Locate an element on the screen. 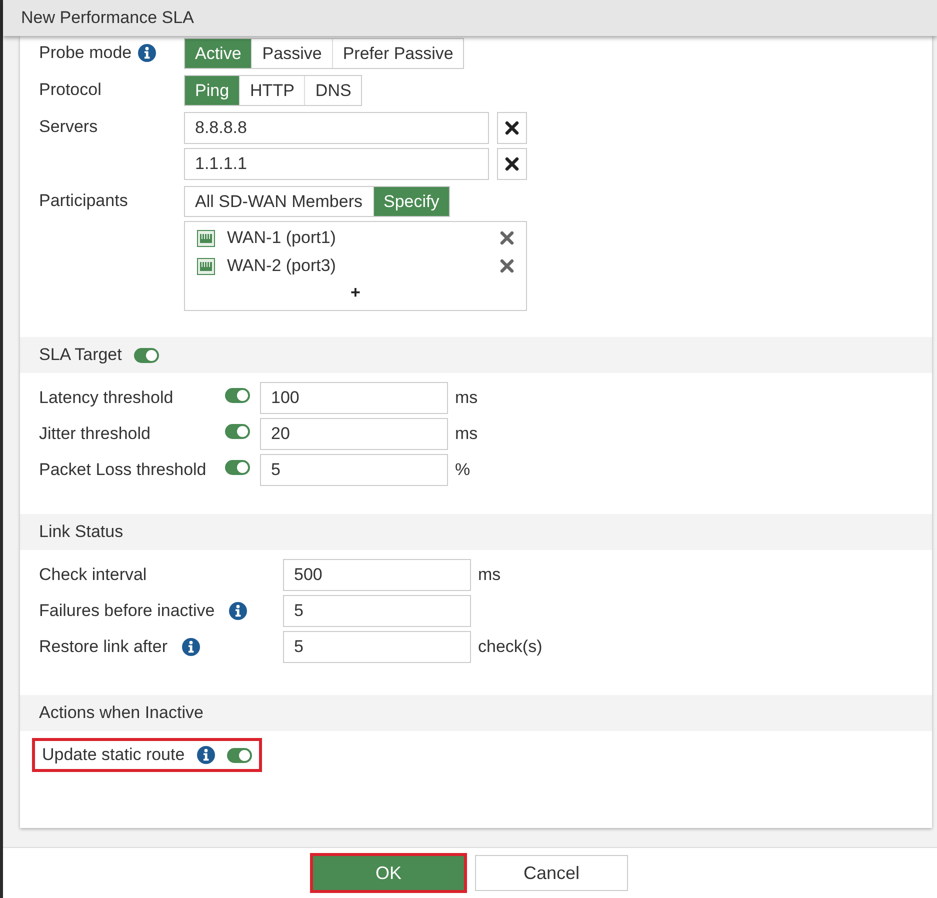 The height and width of the screenshot is (898, 937). field-label: Servers is located at coordinates (68, 126).